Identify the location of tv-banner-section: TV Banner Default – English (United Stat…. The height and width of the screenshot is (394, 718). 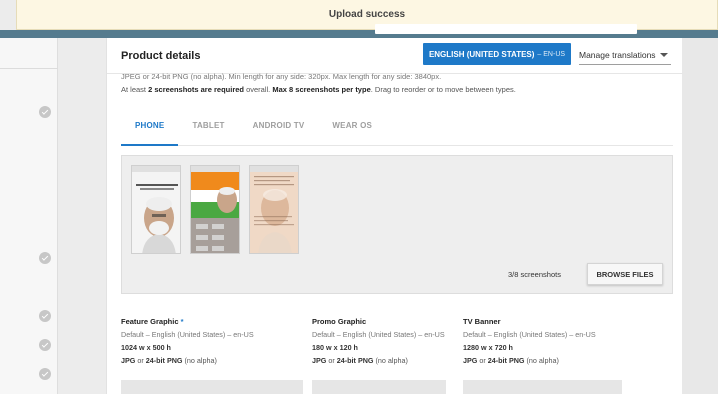
(529, 341).